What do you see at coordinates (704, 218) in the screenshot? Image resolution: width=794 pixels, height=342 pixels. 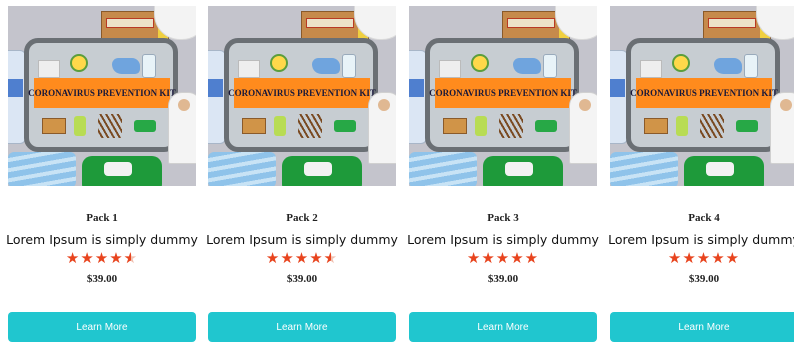 I see `product-title: Pack 4` at bounding box center [704, 218].